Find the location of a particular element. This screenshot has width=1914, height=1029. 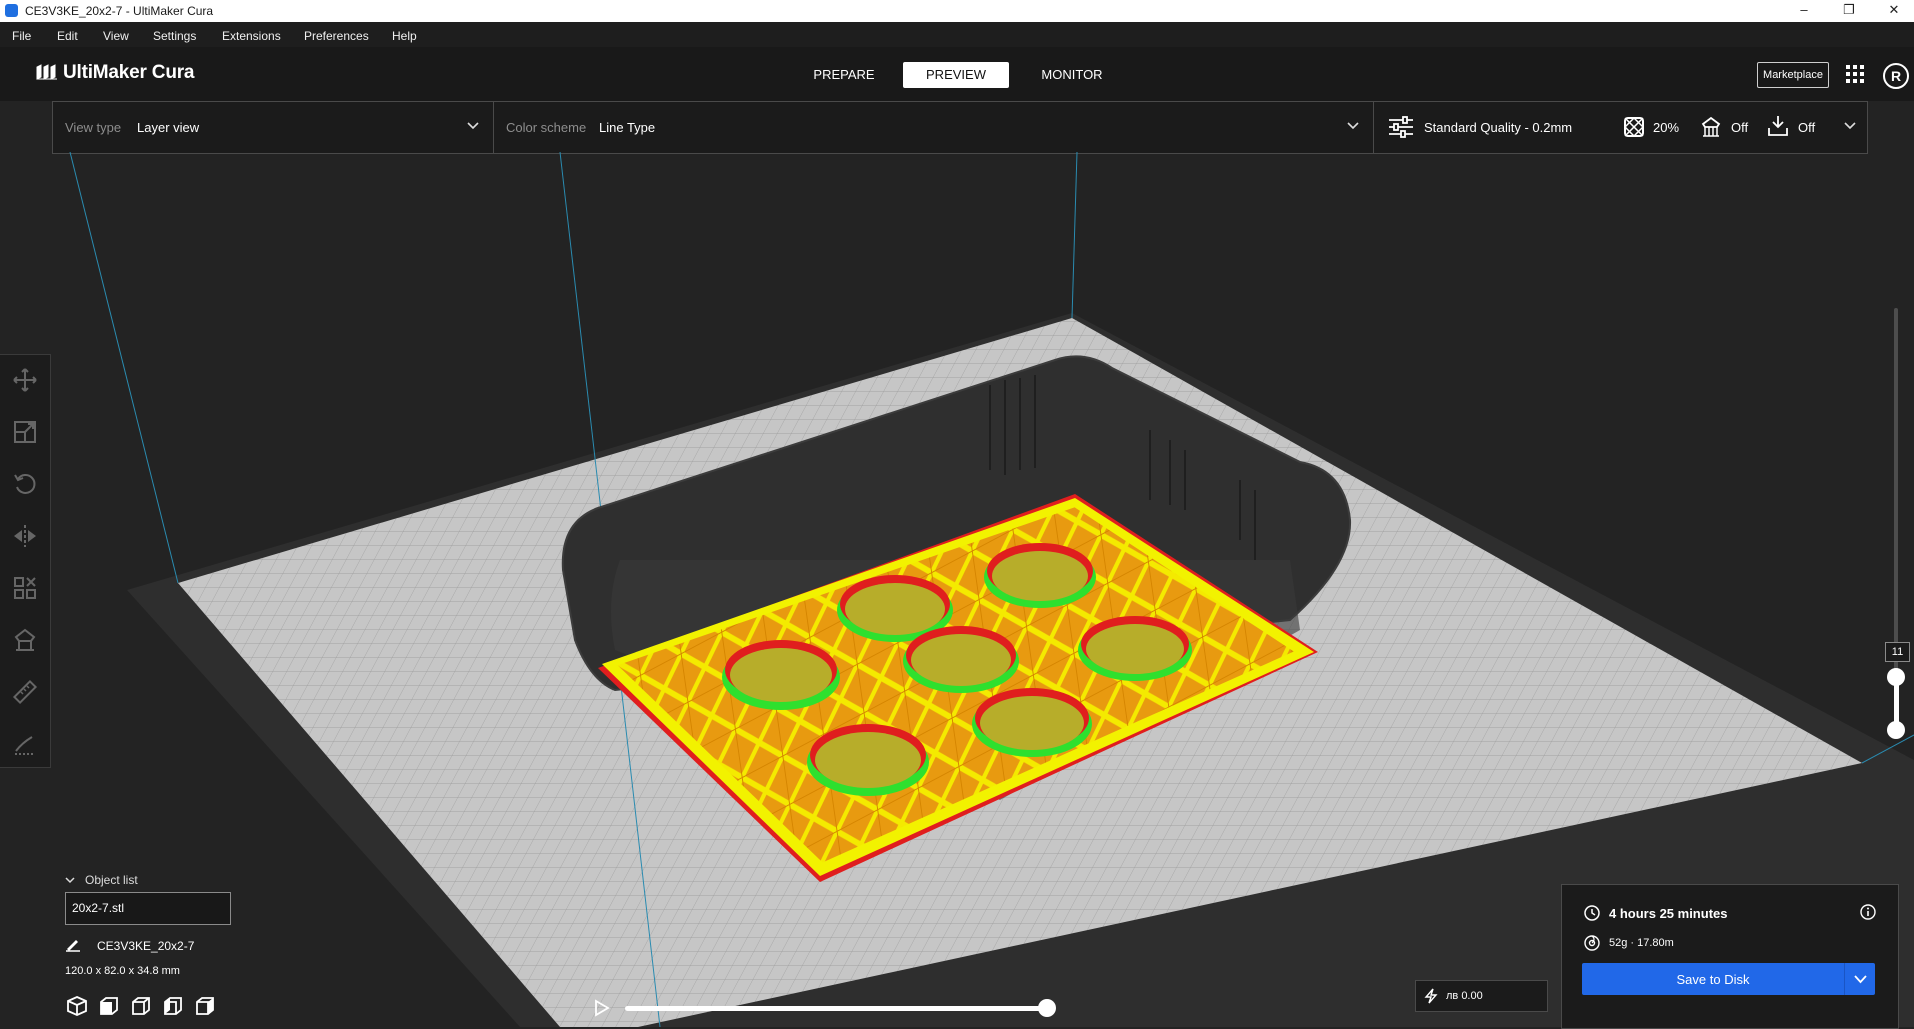

layer-slider-upper-handle is located at coordinates (1896, 677).